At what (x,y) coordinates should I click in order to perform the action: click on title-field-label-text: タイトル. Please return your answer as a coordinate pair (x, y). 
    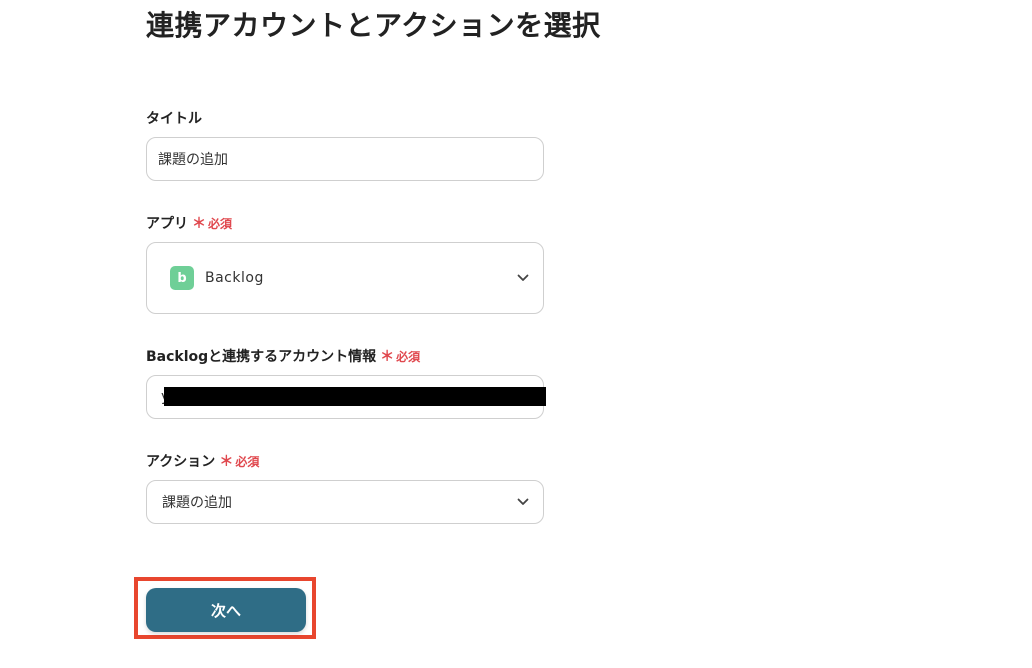
    Looking at the image, I should click on (174, 119).